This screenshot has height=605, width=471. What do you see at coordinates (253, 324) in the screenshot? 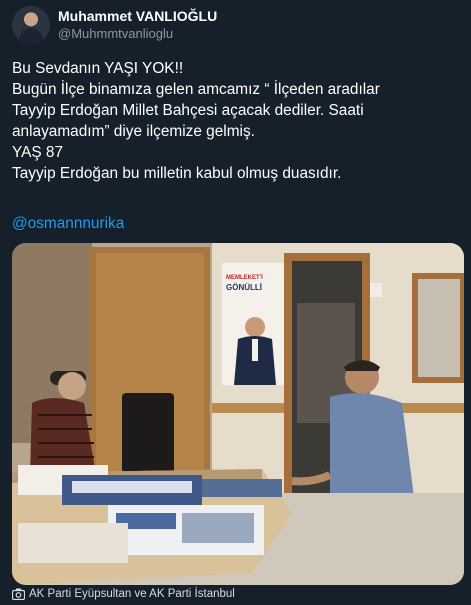
I see `poster: MEMLEKET'İ GÖNÜLLİ` at bounding box center [253, 324].